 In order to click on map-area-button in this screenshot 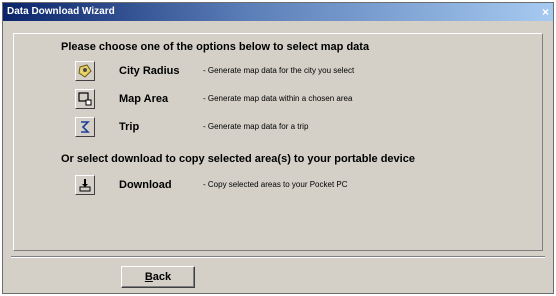, I will do `click(85, 99)`.